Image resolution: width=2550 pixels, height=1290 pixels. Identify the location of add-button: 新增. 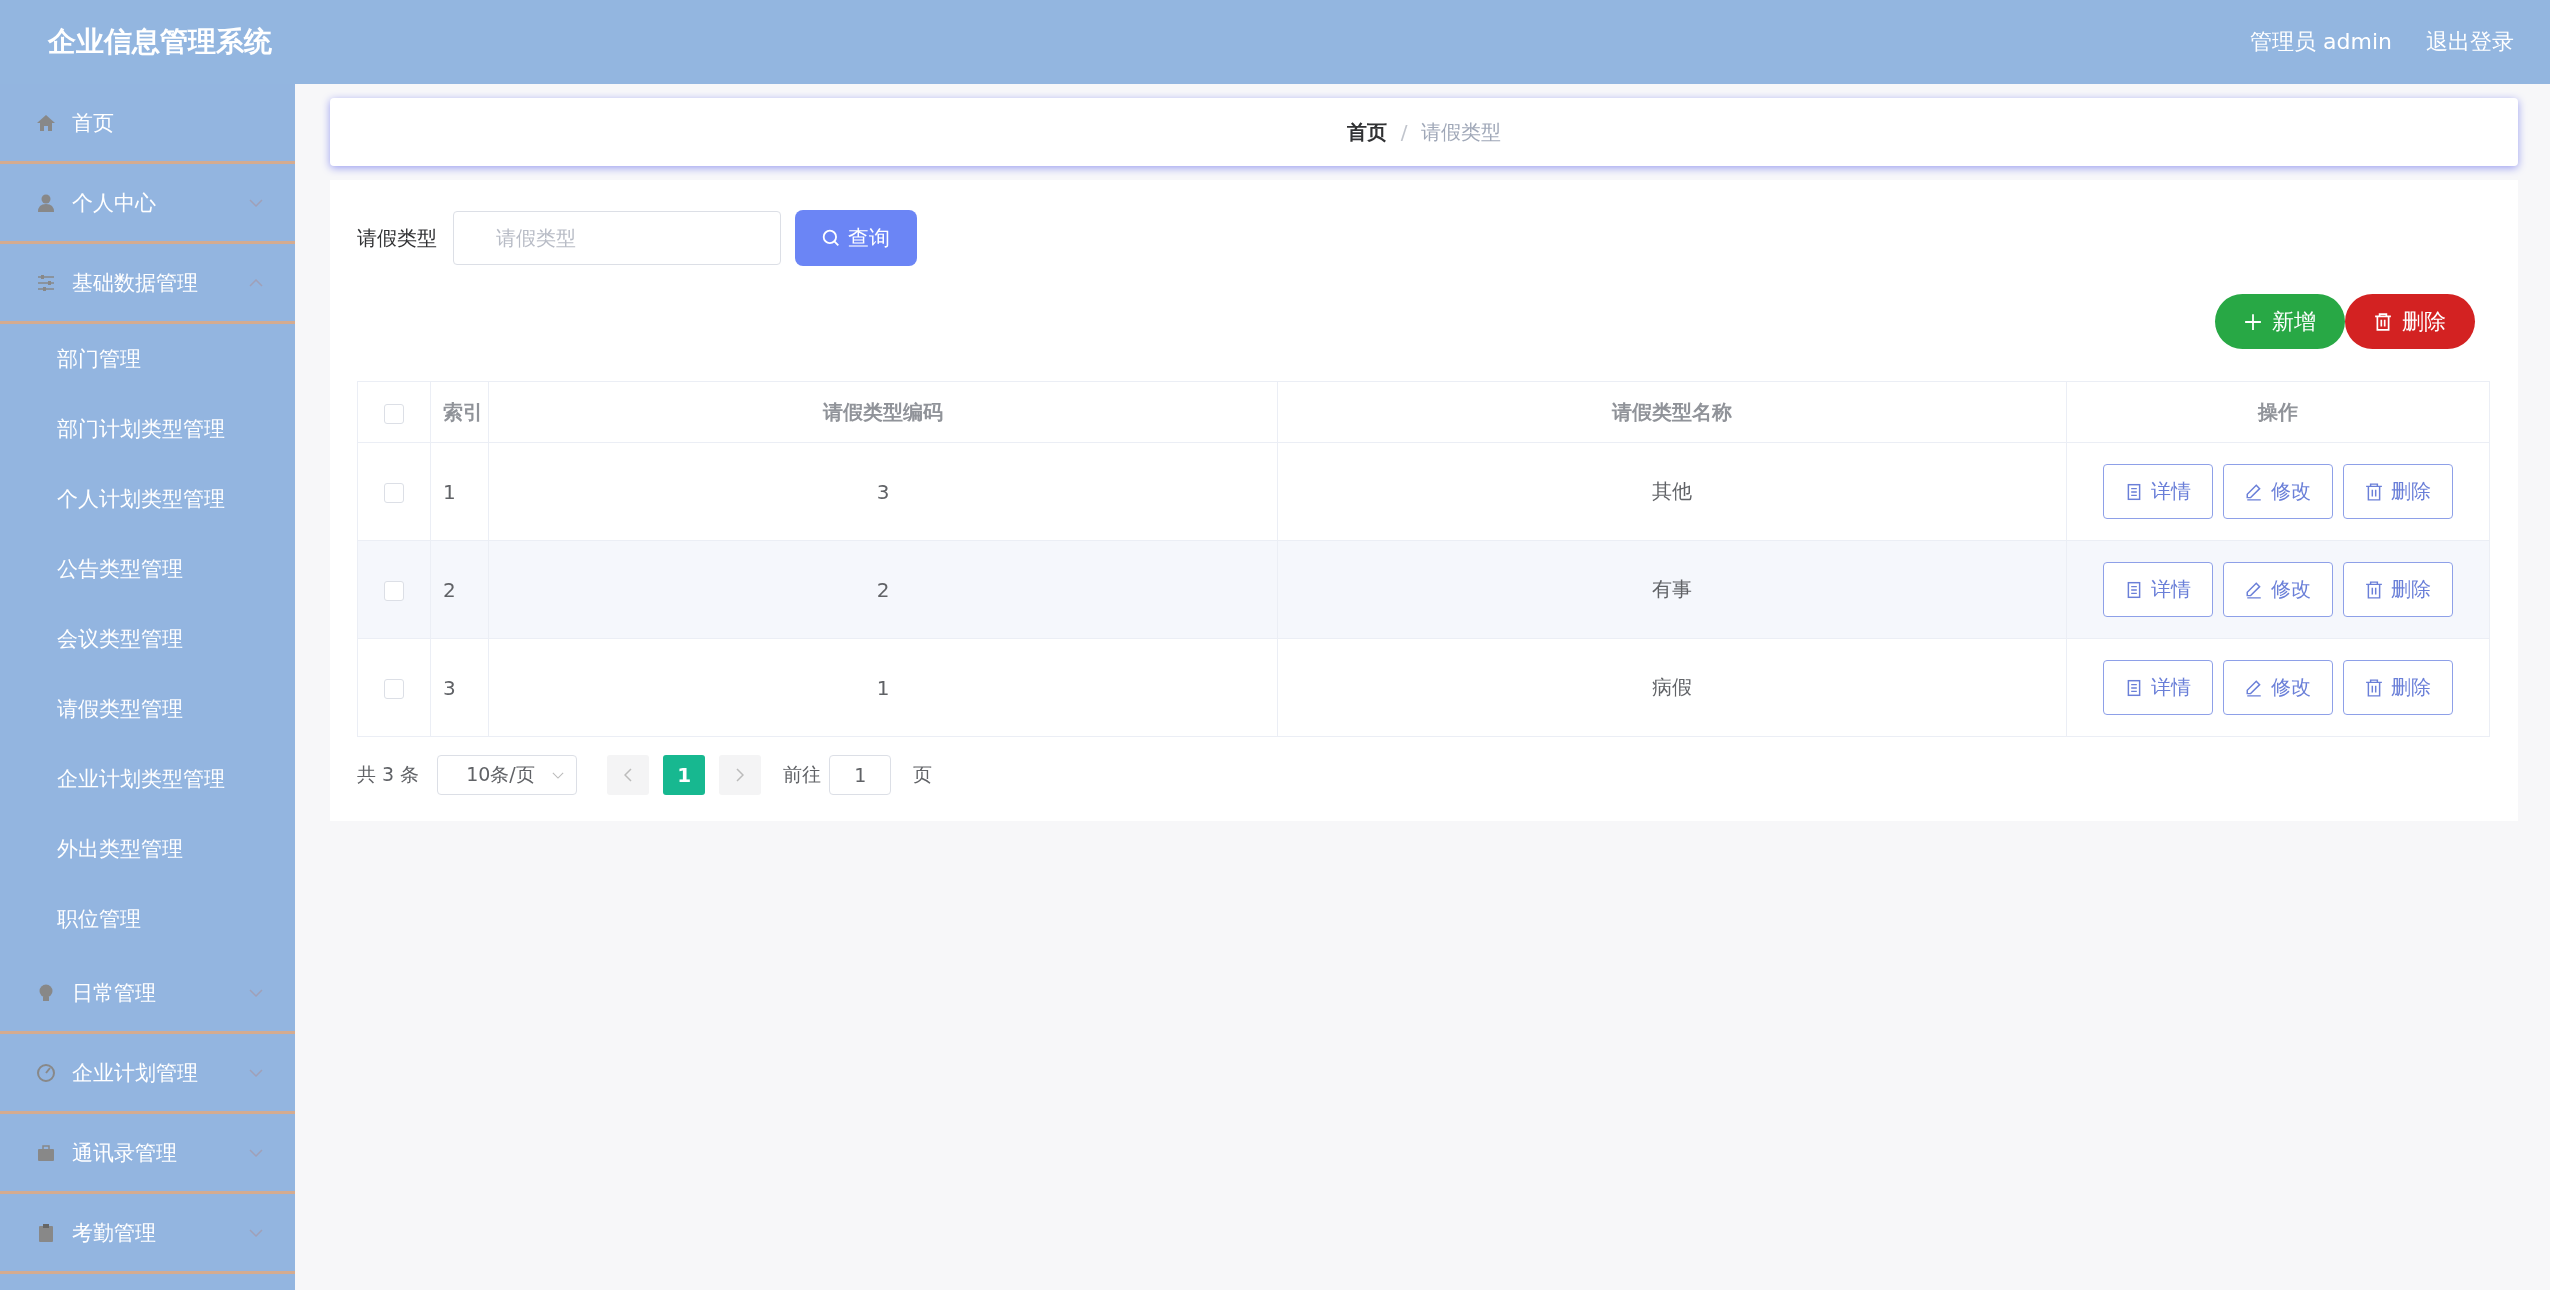
(2280, 321).